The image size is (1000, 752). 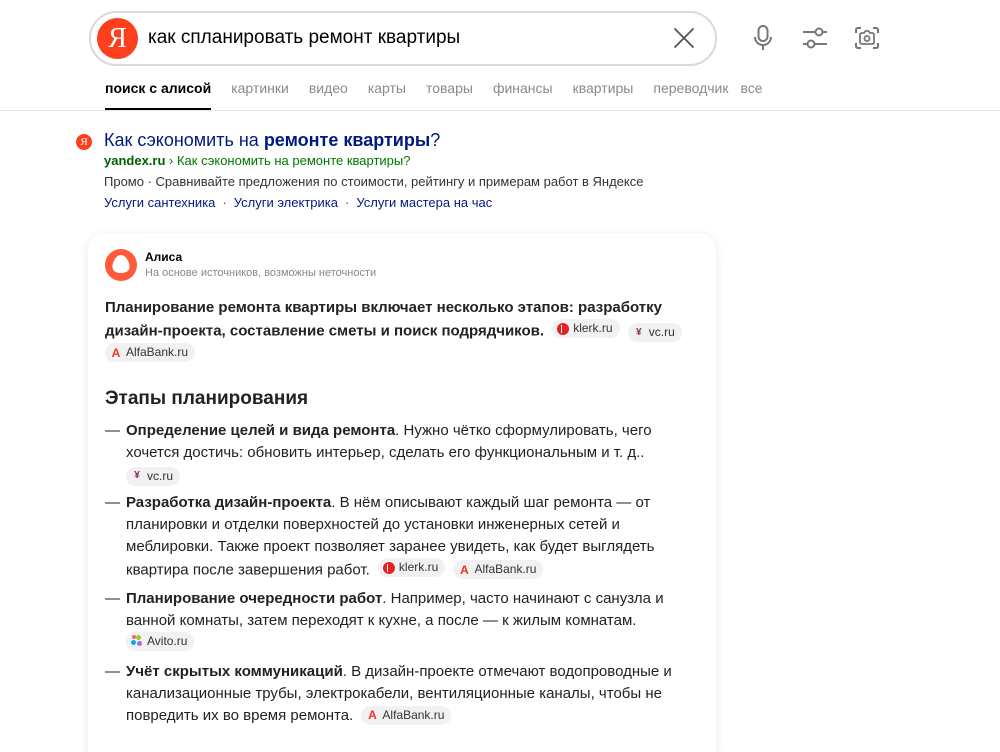 I want to click on ad-title-prefix: Как сэкономить на, so click(x=184, y=140).